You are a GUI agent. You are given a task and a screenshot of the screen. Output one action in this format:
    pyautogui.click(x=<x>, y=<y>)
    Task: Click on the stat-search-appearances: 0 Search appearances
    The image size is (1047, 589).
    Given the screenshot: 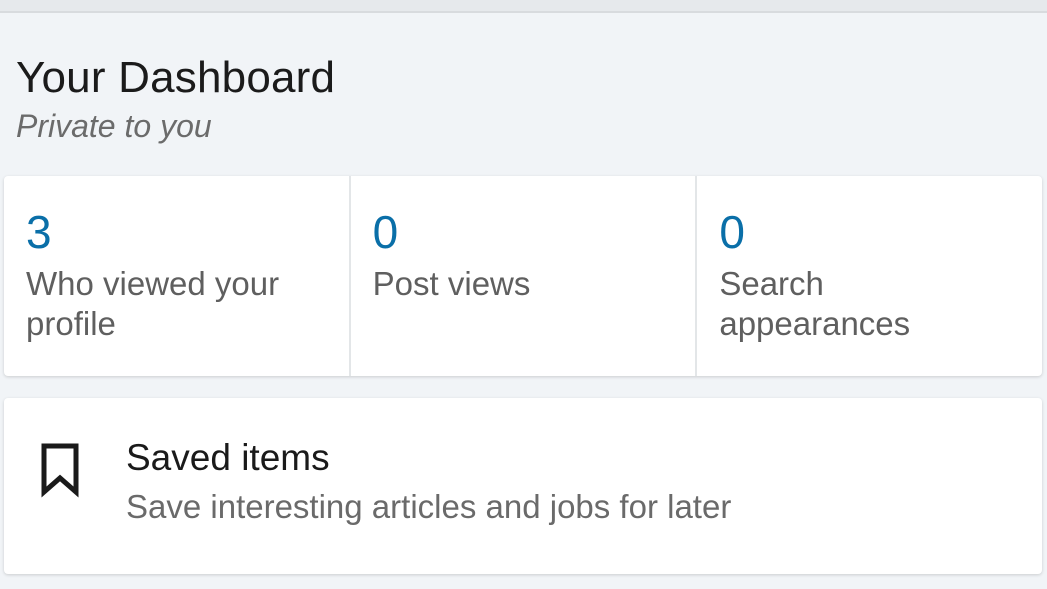 What is the action you would take?
    pyautogui.click(x=868, y=276)
    